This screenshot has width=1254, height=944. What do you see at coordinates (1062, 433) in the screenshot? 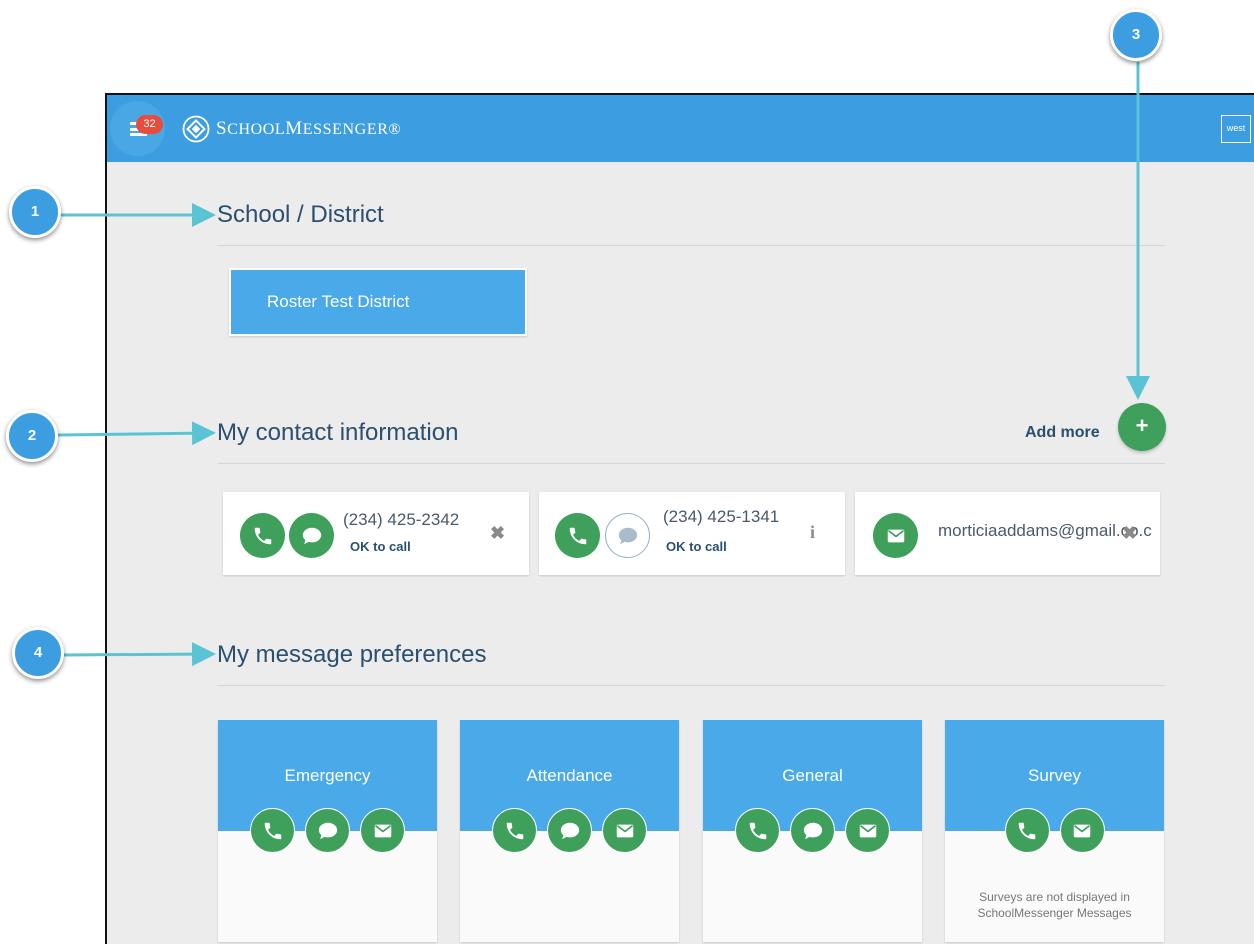
I see `add-more-label: Add more` at bounding box center [1062, 433].